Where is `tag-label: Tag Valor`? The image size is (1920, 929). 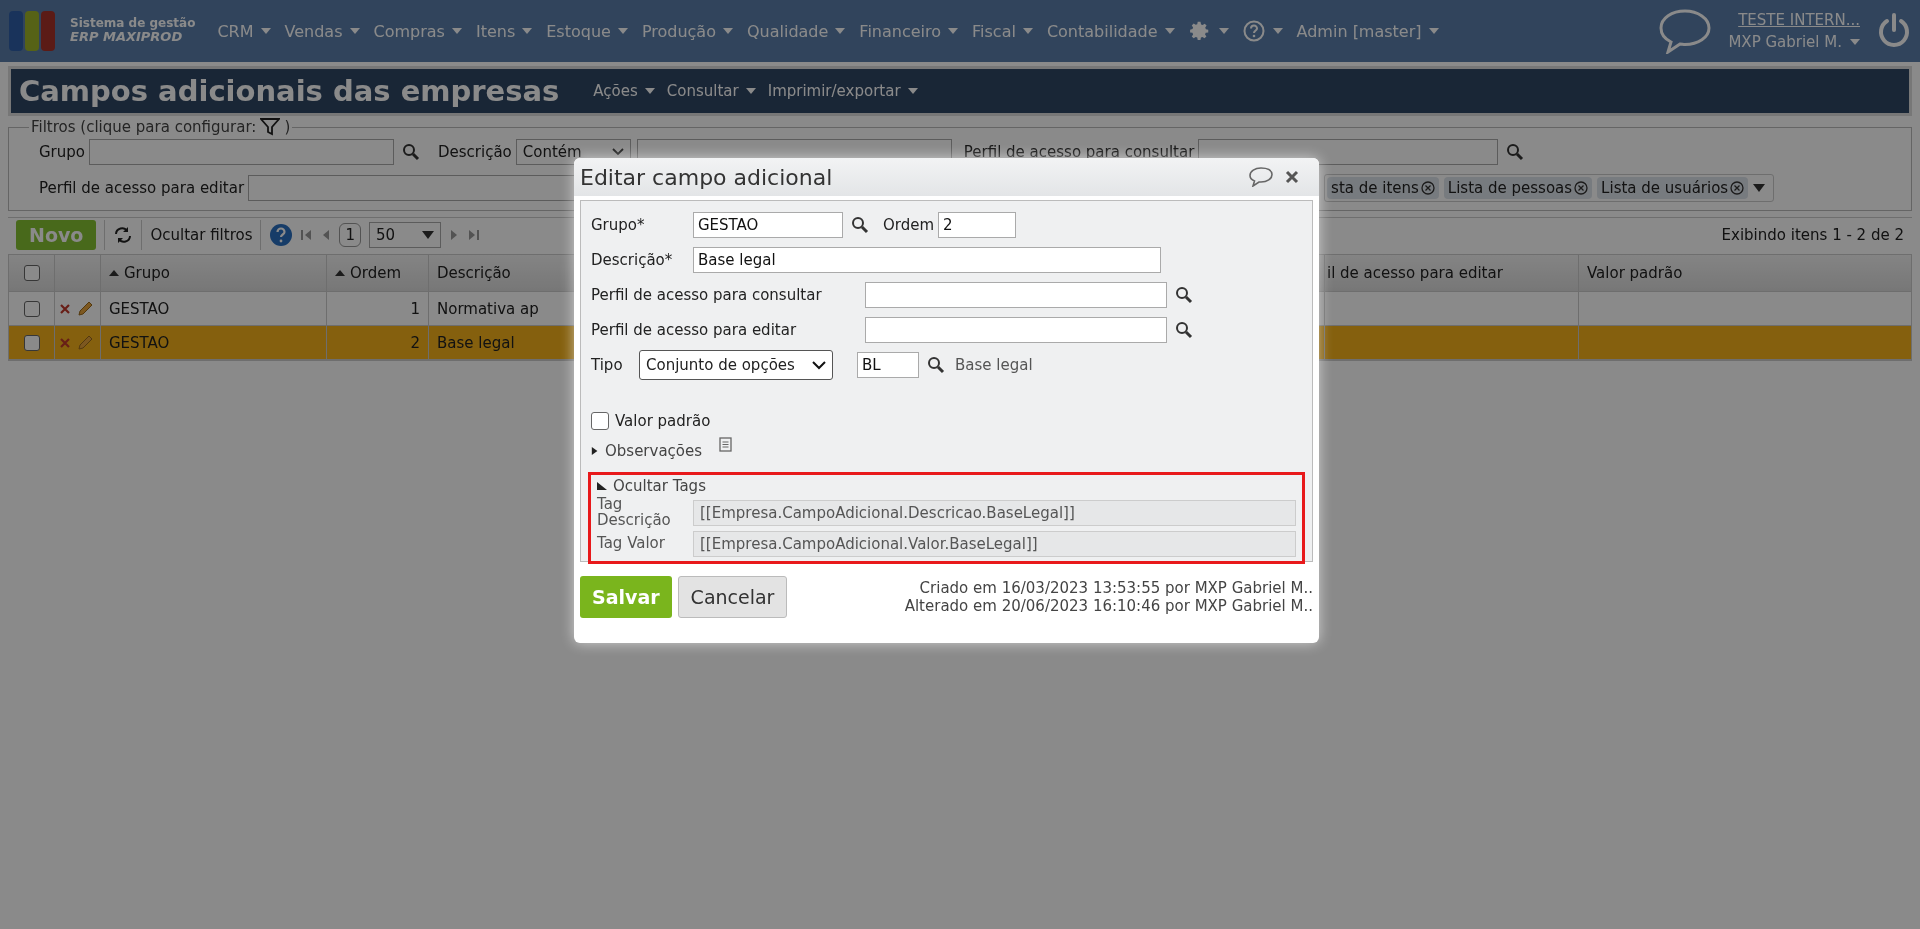
tag-label: Tag Valor is located at coordinates (631, 543).